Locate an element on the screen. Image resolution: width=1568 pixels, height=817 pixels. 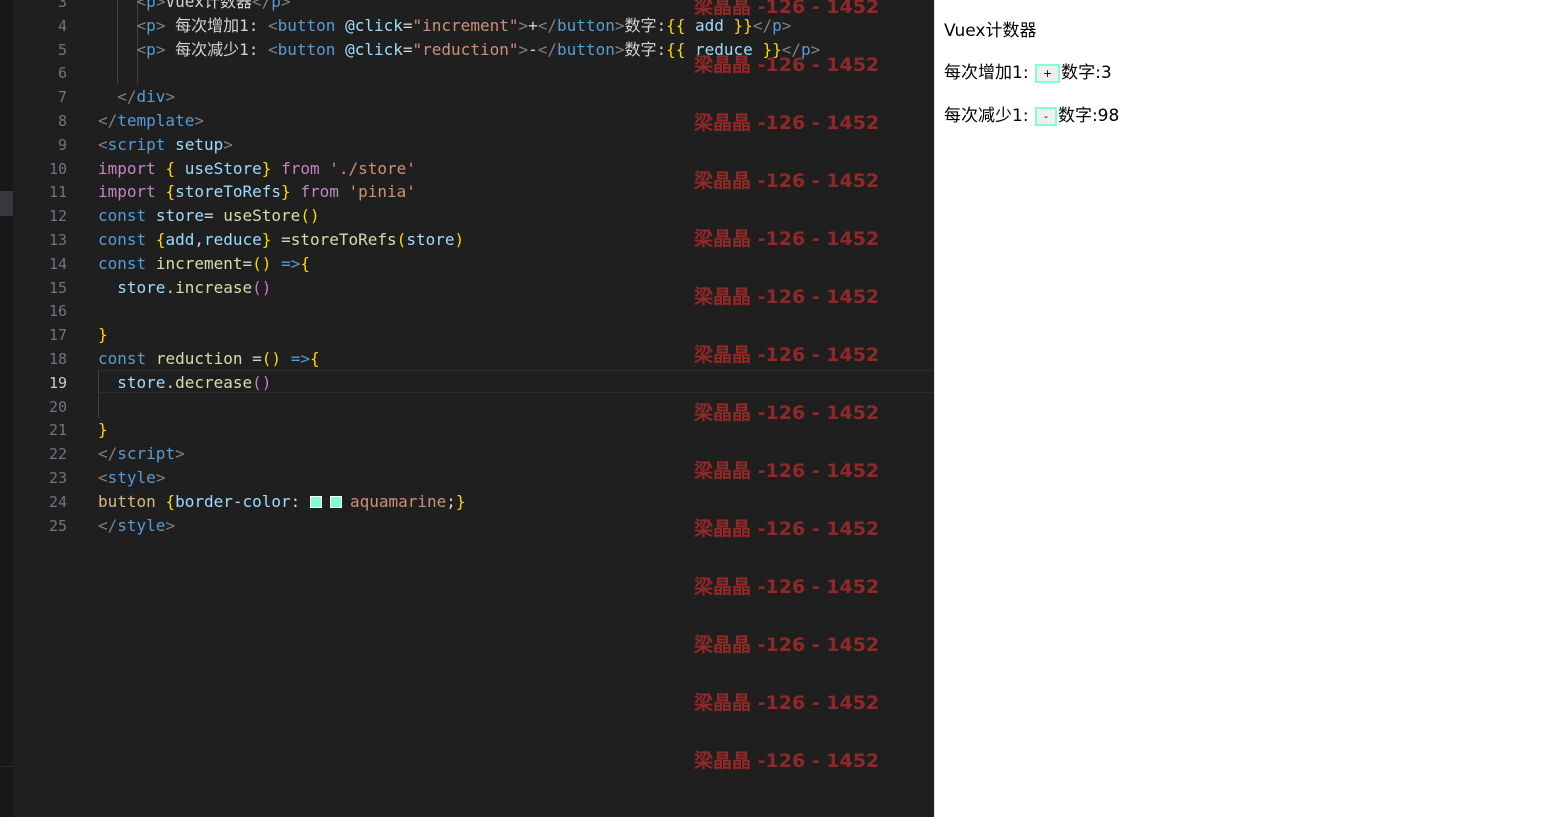
line-number: 22 is located at coordinates (57, 454).